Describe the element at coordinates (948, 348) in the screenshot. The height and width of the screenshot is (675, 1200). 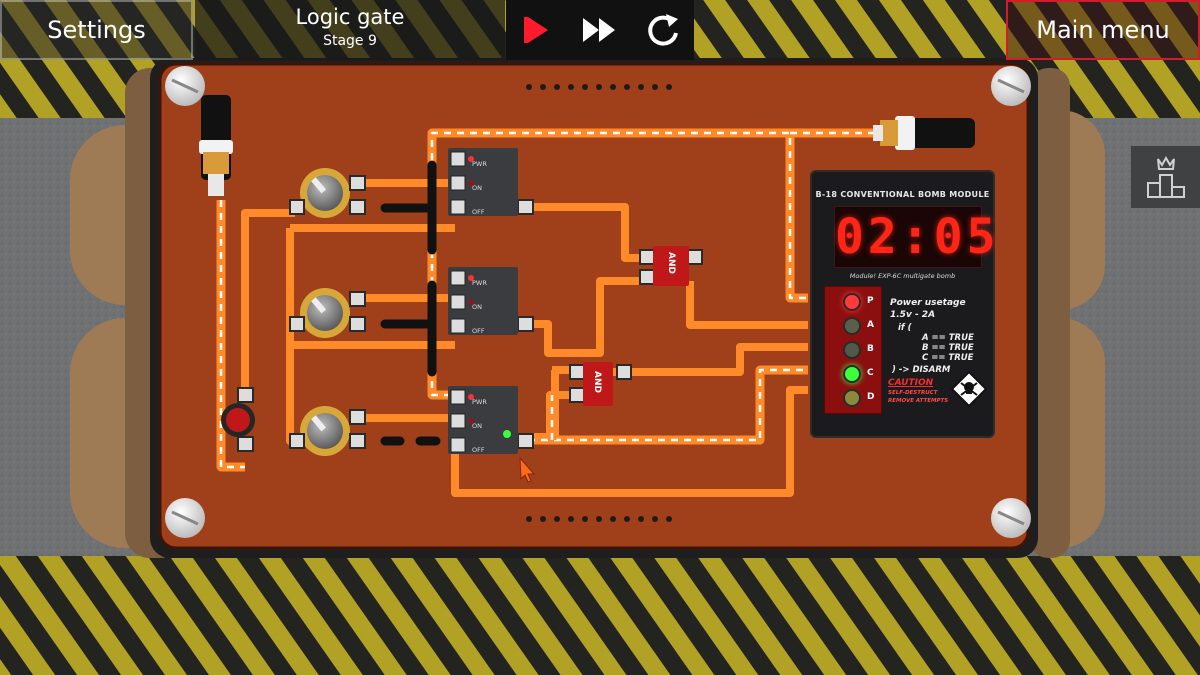
I see `condition-b: B == TRUE` at that location.